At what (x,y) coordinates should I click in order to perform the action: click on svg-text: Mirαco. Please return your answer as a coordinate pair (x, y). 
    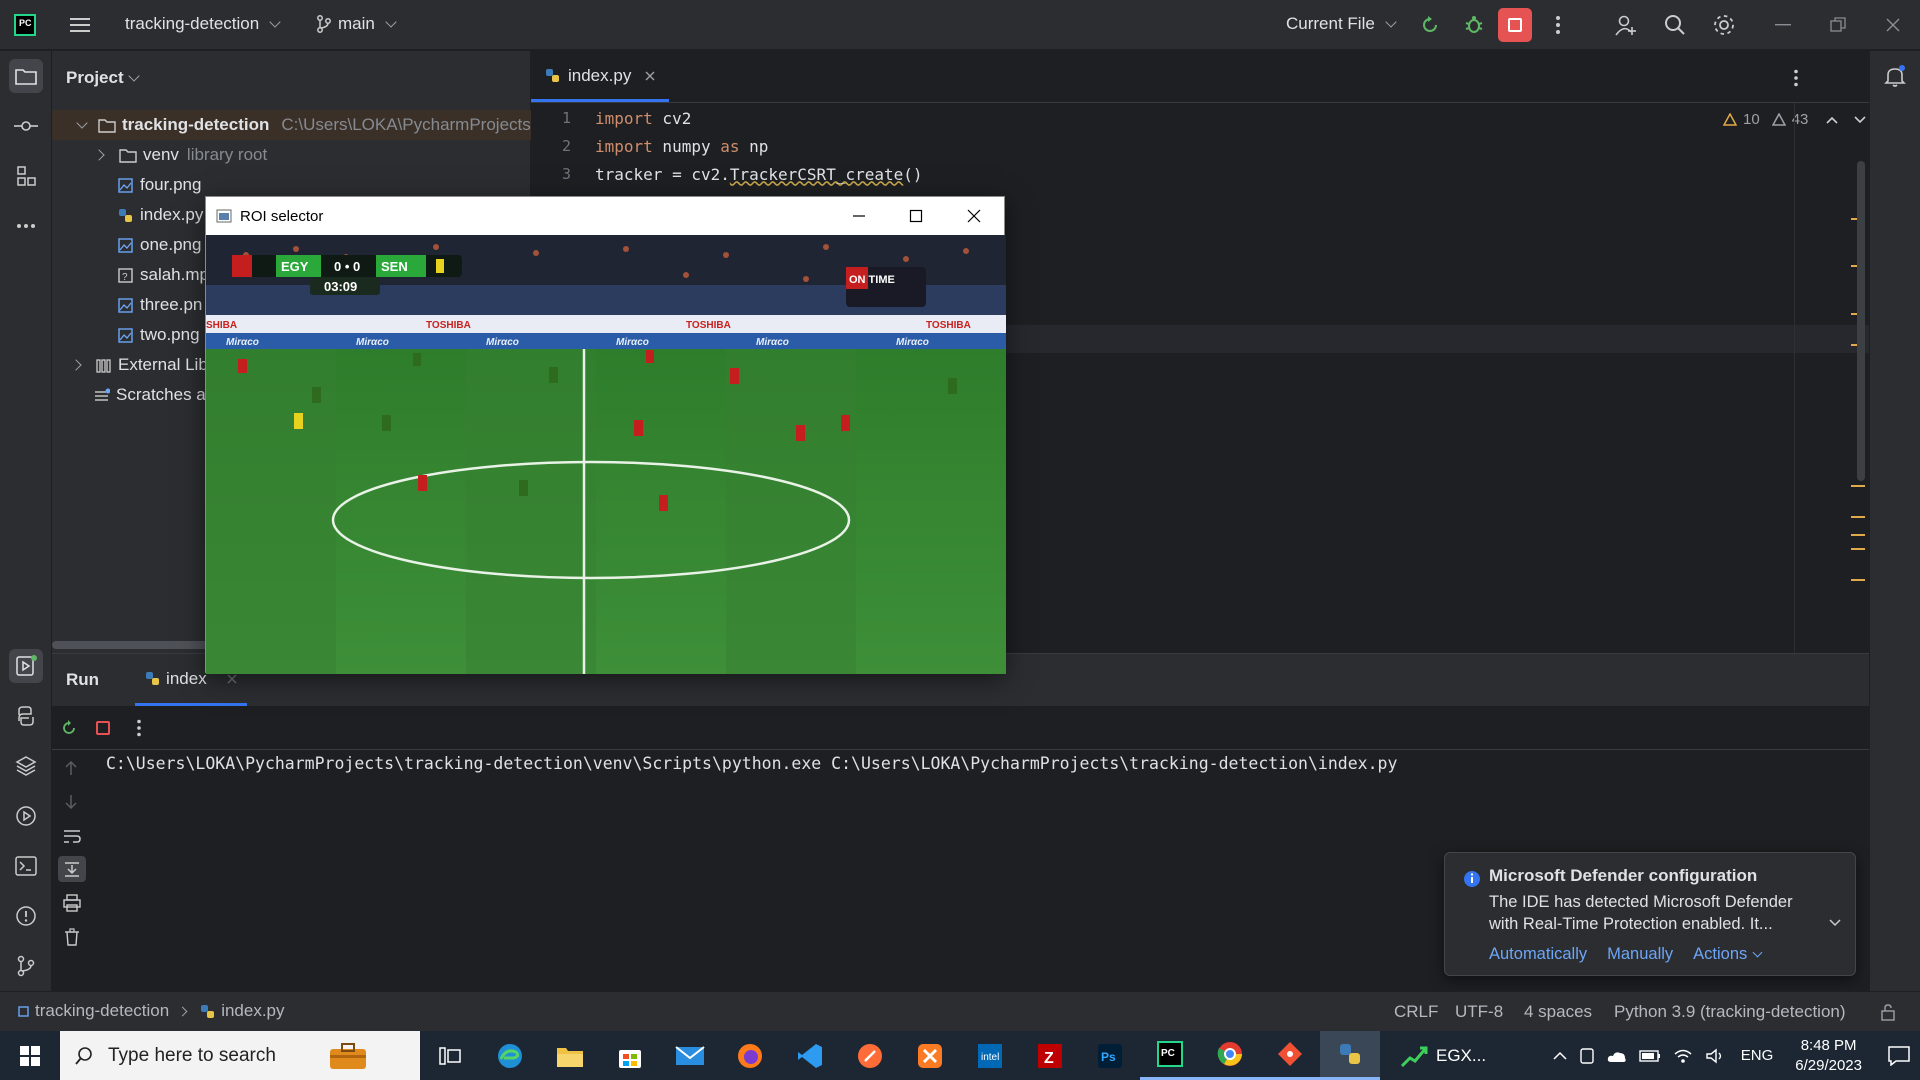
    Looking at the image, I should click on (912, 342).